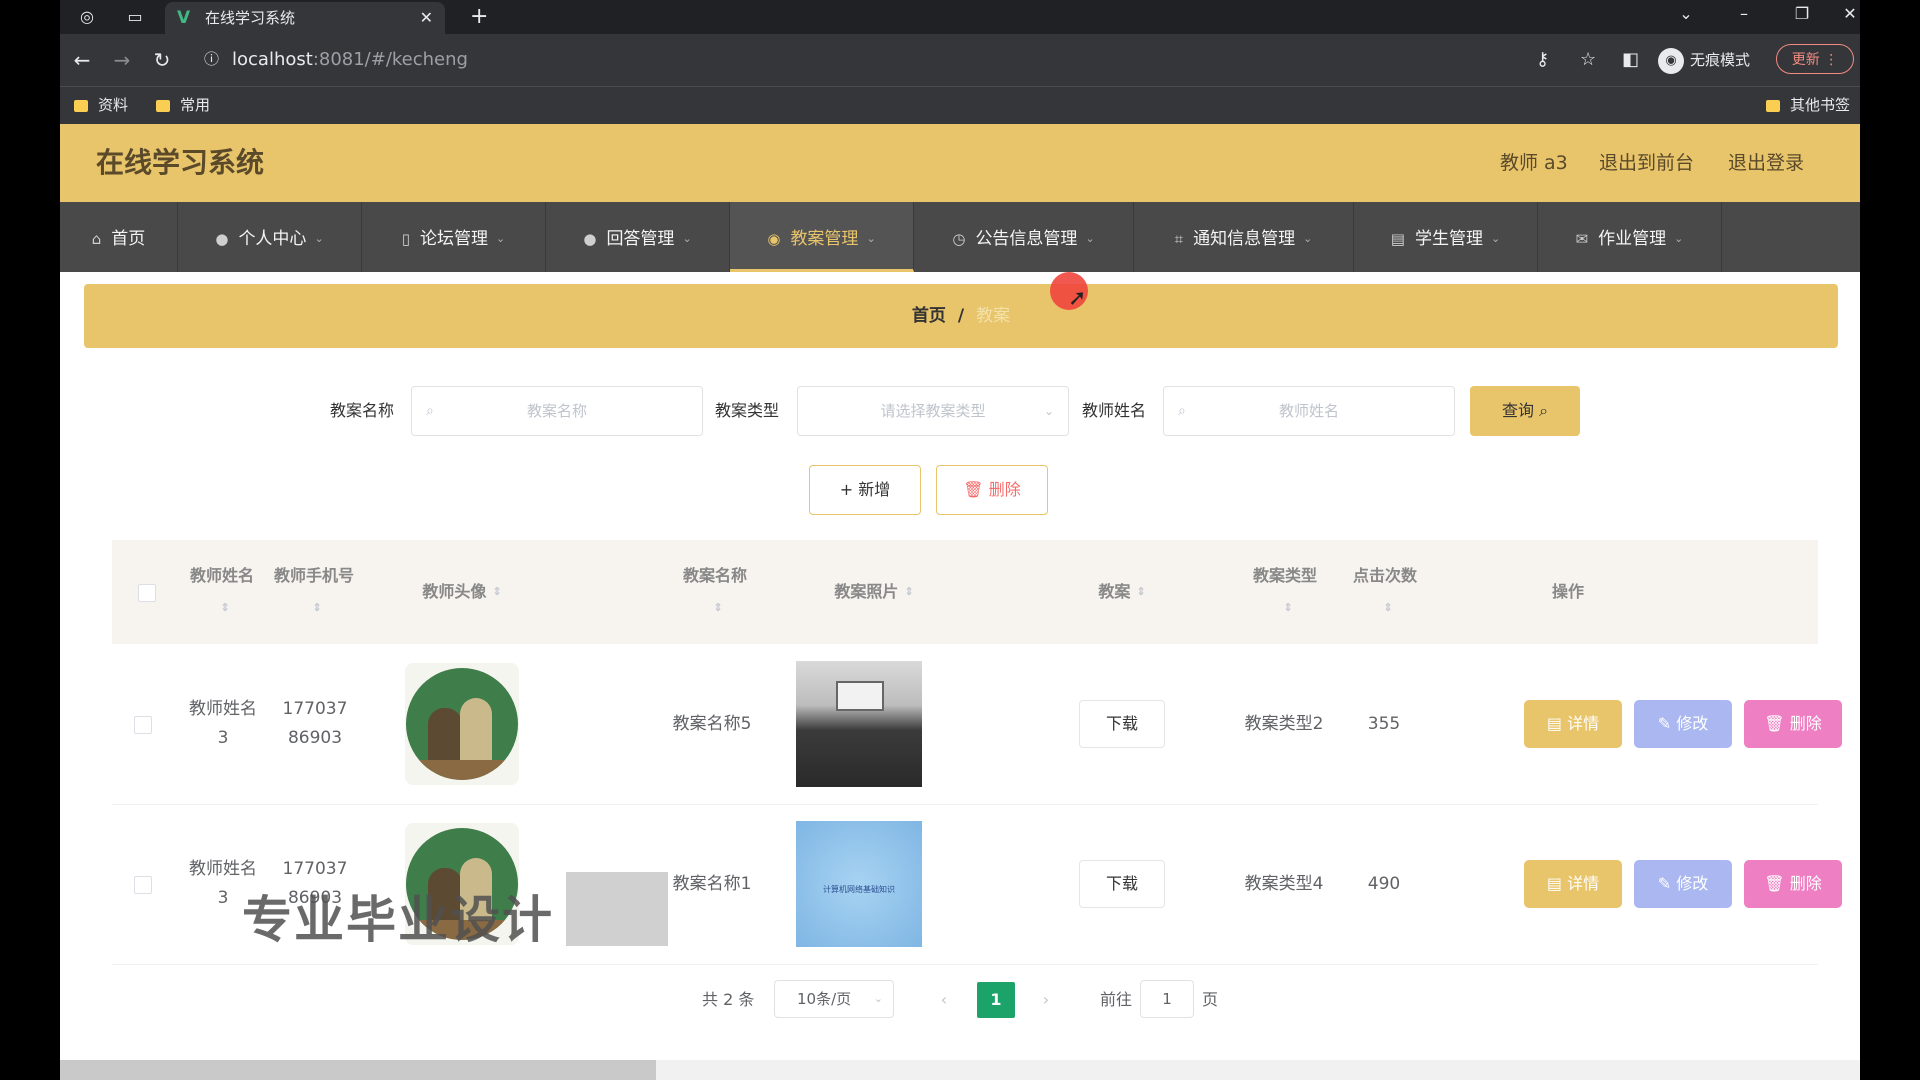 The image size is (1920, 1080). Describe the element at coordinates (1802, 15) in the screenshot. I see `restore-icon: ❐` at that location.